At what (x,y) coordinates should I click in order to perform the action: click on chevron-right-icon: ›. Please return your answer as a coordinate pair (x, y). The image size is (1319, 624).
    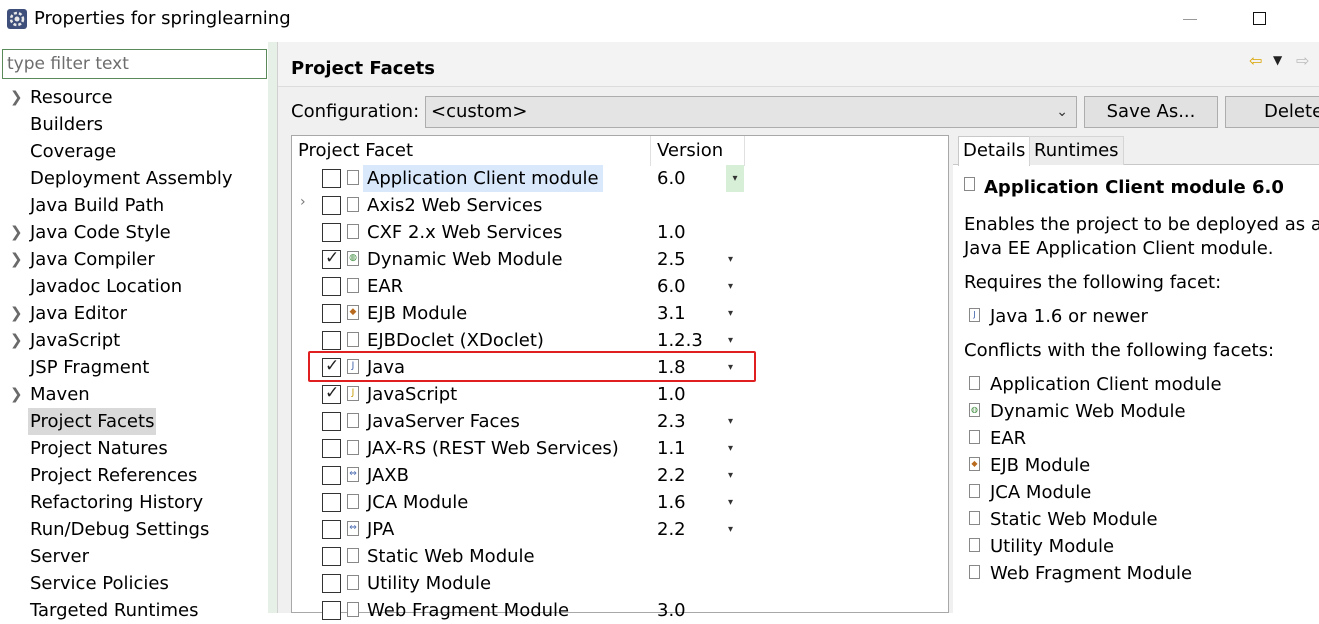
    Looking at the image, I should click on (303, 202).